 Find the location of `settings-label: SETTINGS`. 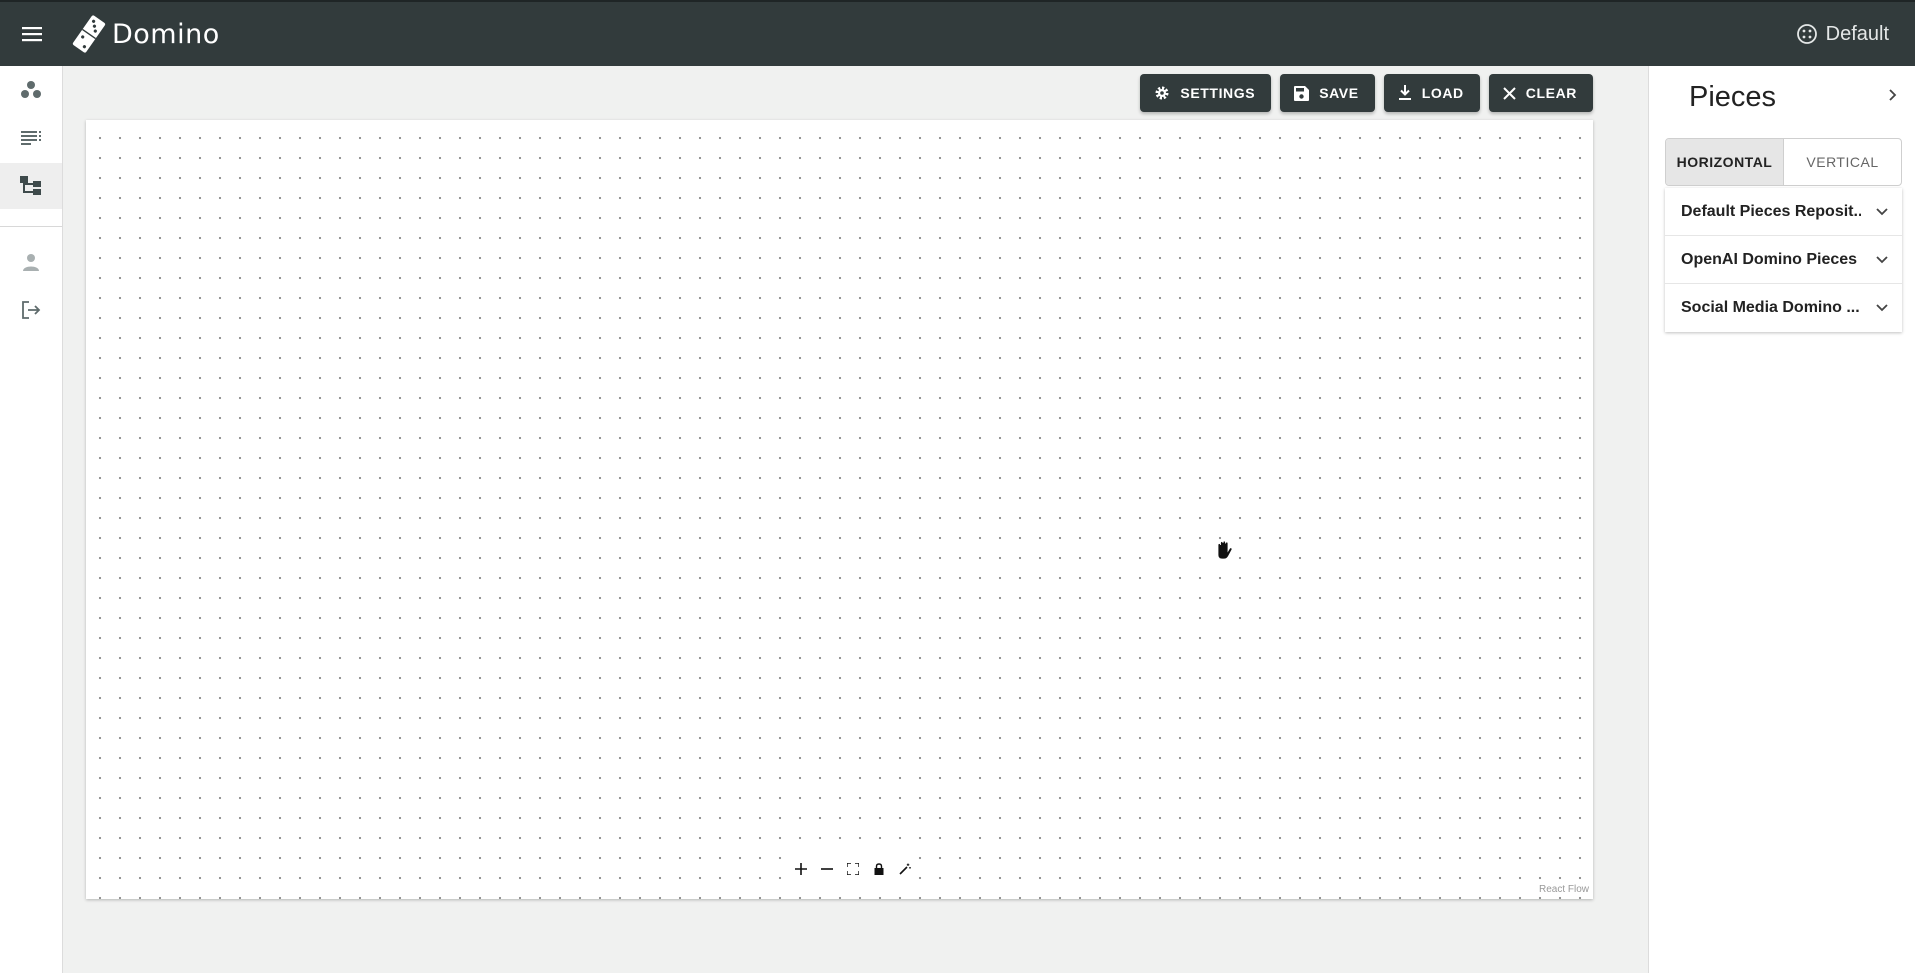

settings-label: SETTINGS is located at coordinates (1218, 93).